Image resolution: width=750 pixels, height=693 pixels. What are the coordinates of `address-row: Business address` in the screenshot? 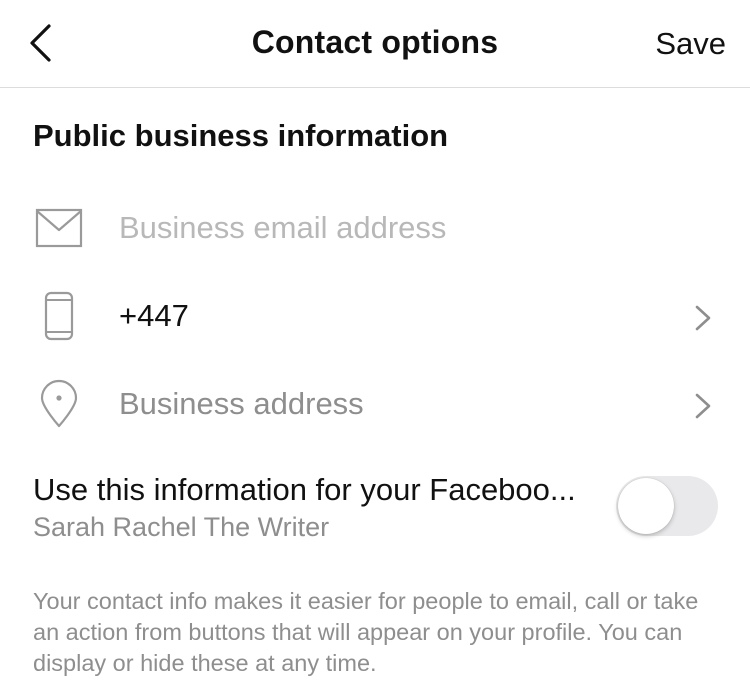 It's located at (375, 404).